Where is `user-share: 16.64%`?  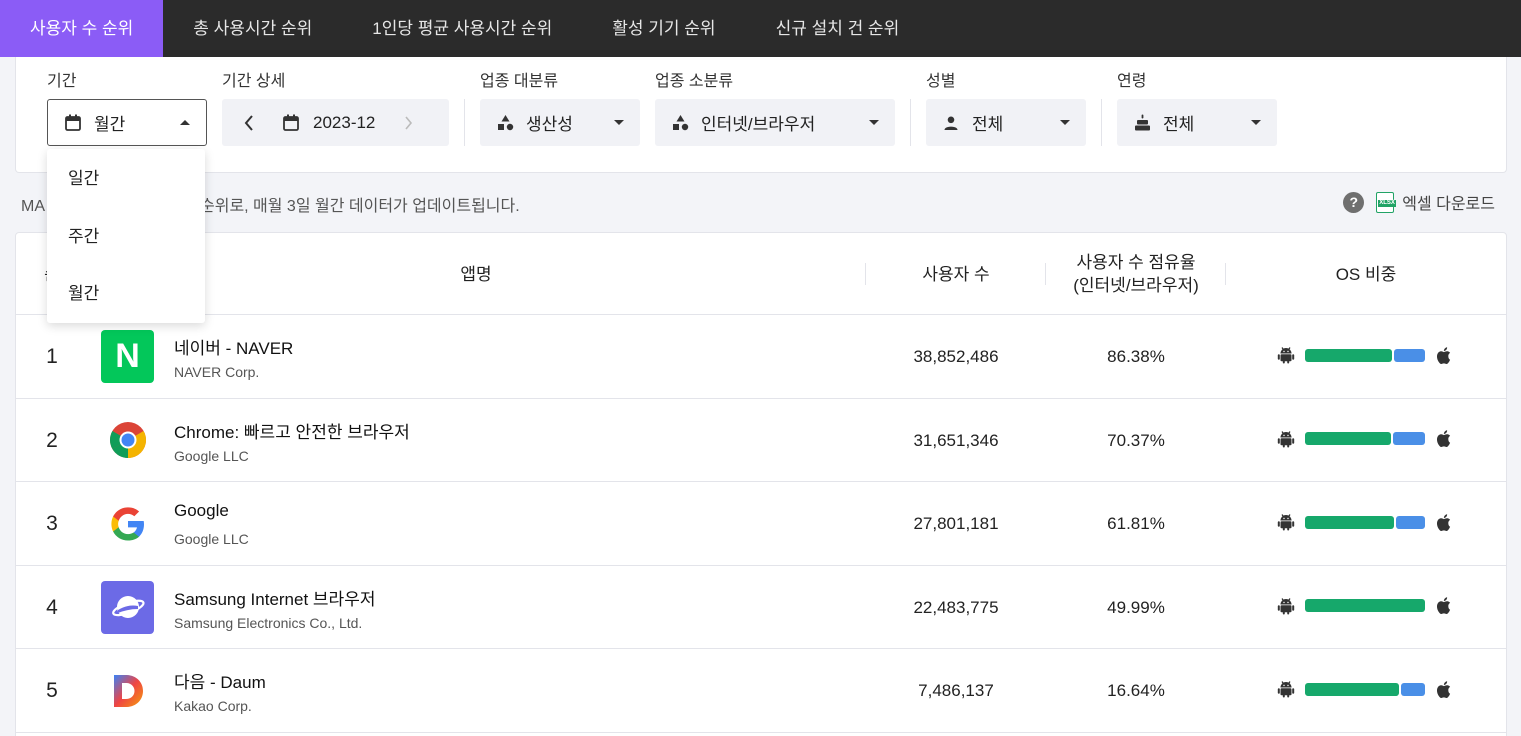
user-share: 16.64% is located at coordinates (1136, 690).